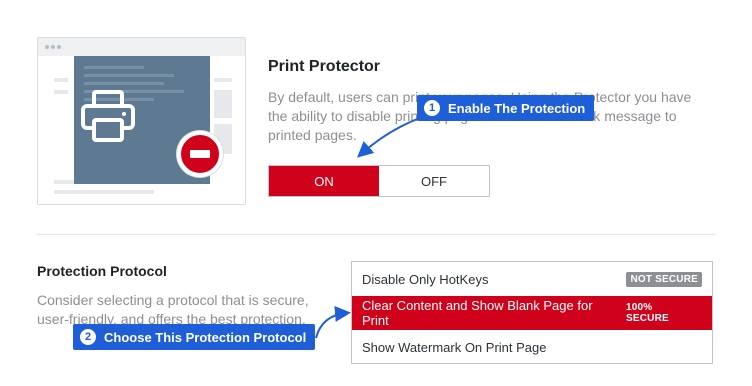 The image size is (752, 386). Describe the element at coordinates (432, 108) in the screenshot. I see `step-number: 1` at that location.